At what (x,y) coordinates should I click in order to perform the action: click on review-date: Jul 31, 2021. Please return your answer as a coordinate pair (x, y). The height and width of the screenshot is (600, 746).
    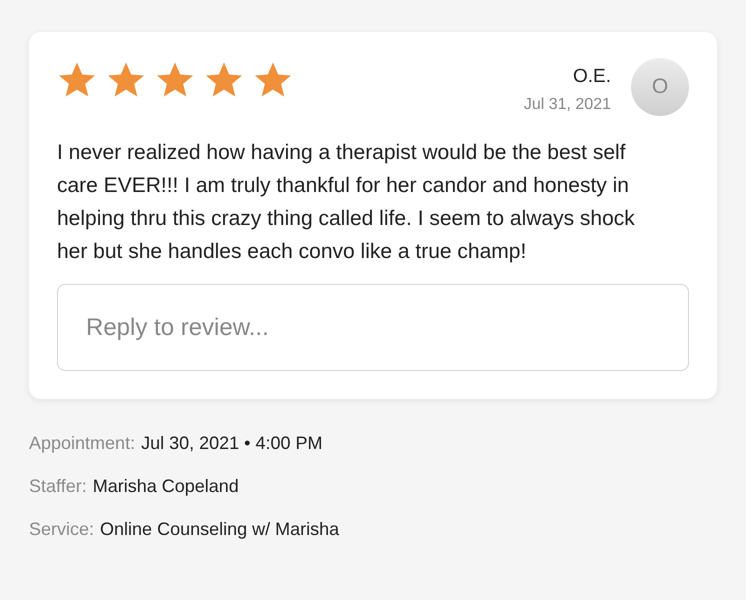
    Looking at the image, I should click on (567, 105).